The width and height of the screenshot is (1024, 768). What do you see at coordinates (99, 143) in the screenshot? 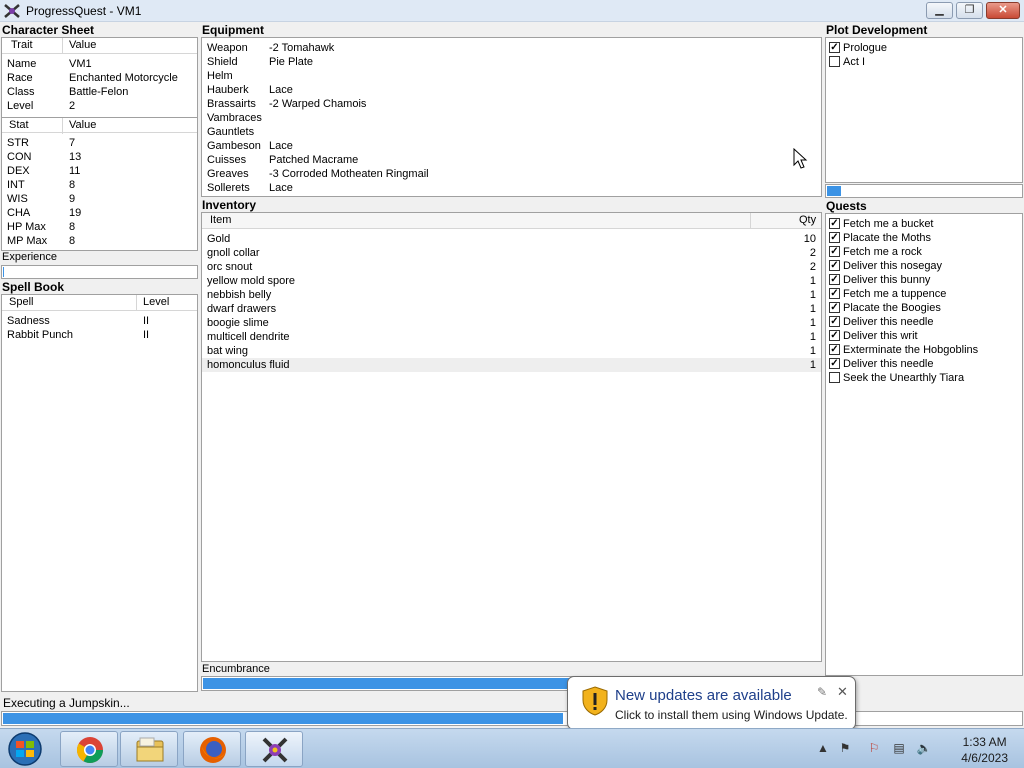
I see `stat-row: STR 7` at bounding box center [99, 143].